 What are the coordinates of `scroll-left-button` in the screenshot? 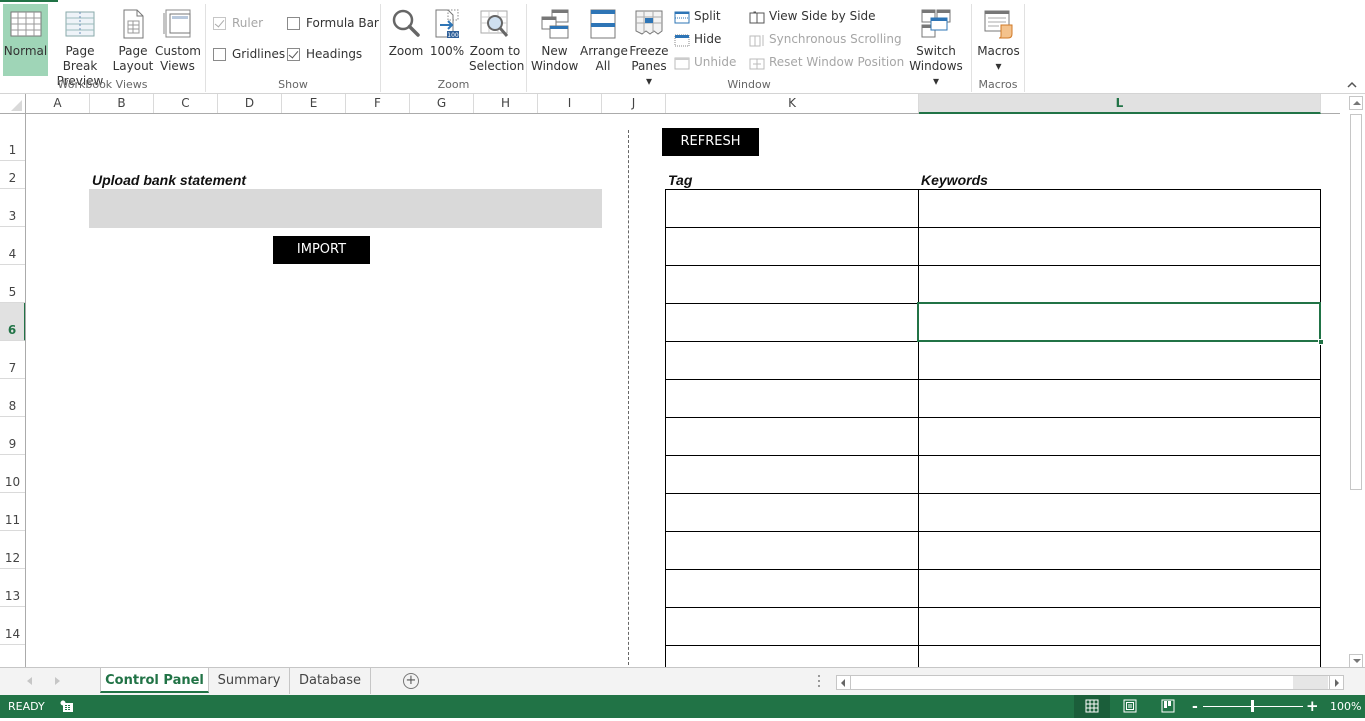 It's located at (844, 682).